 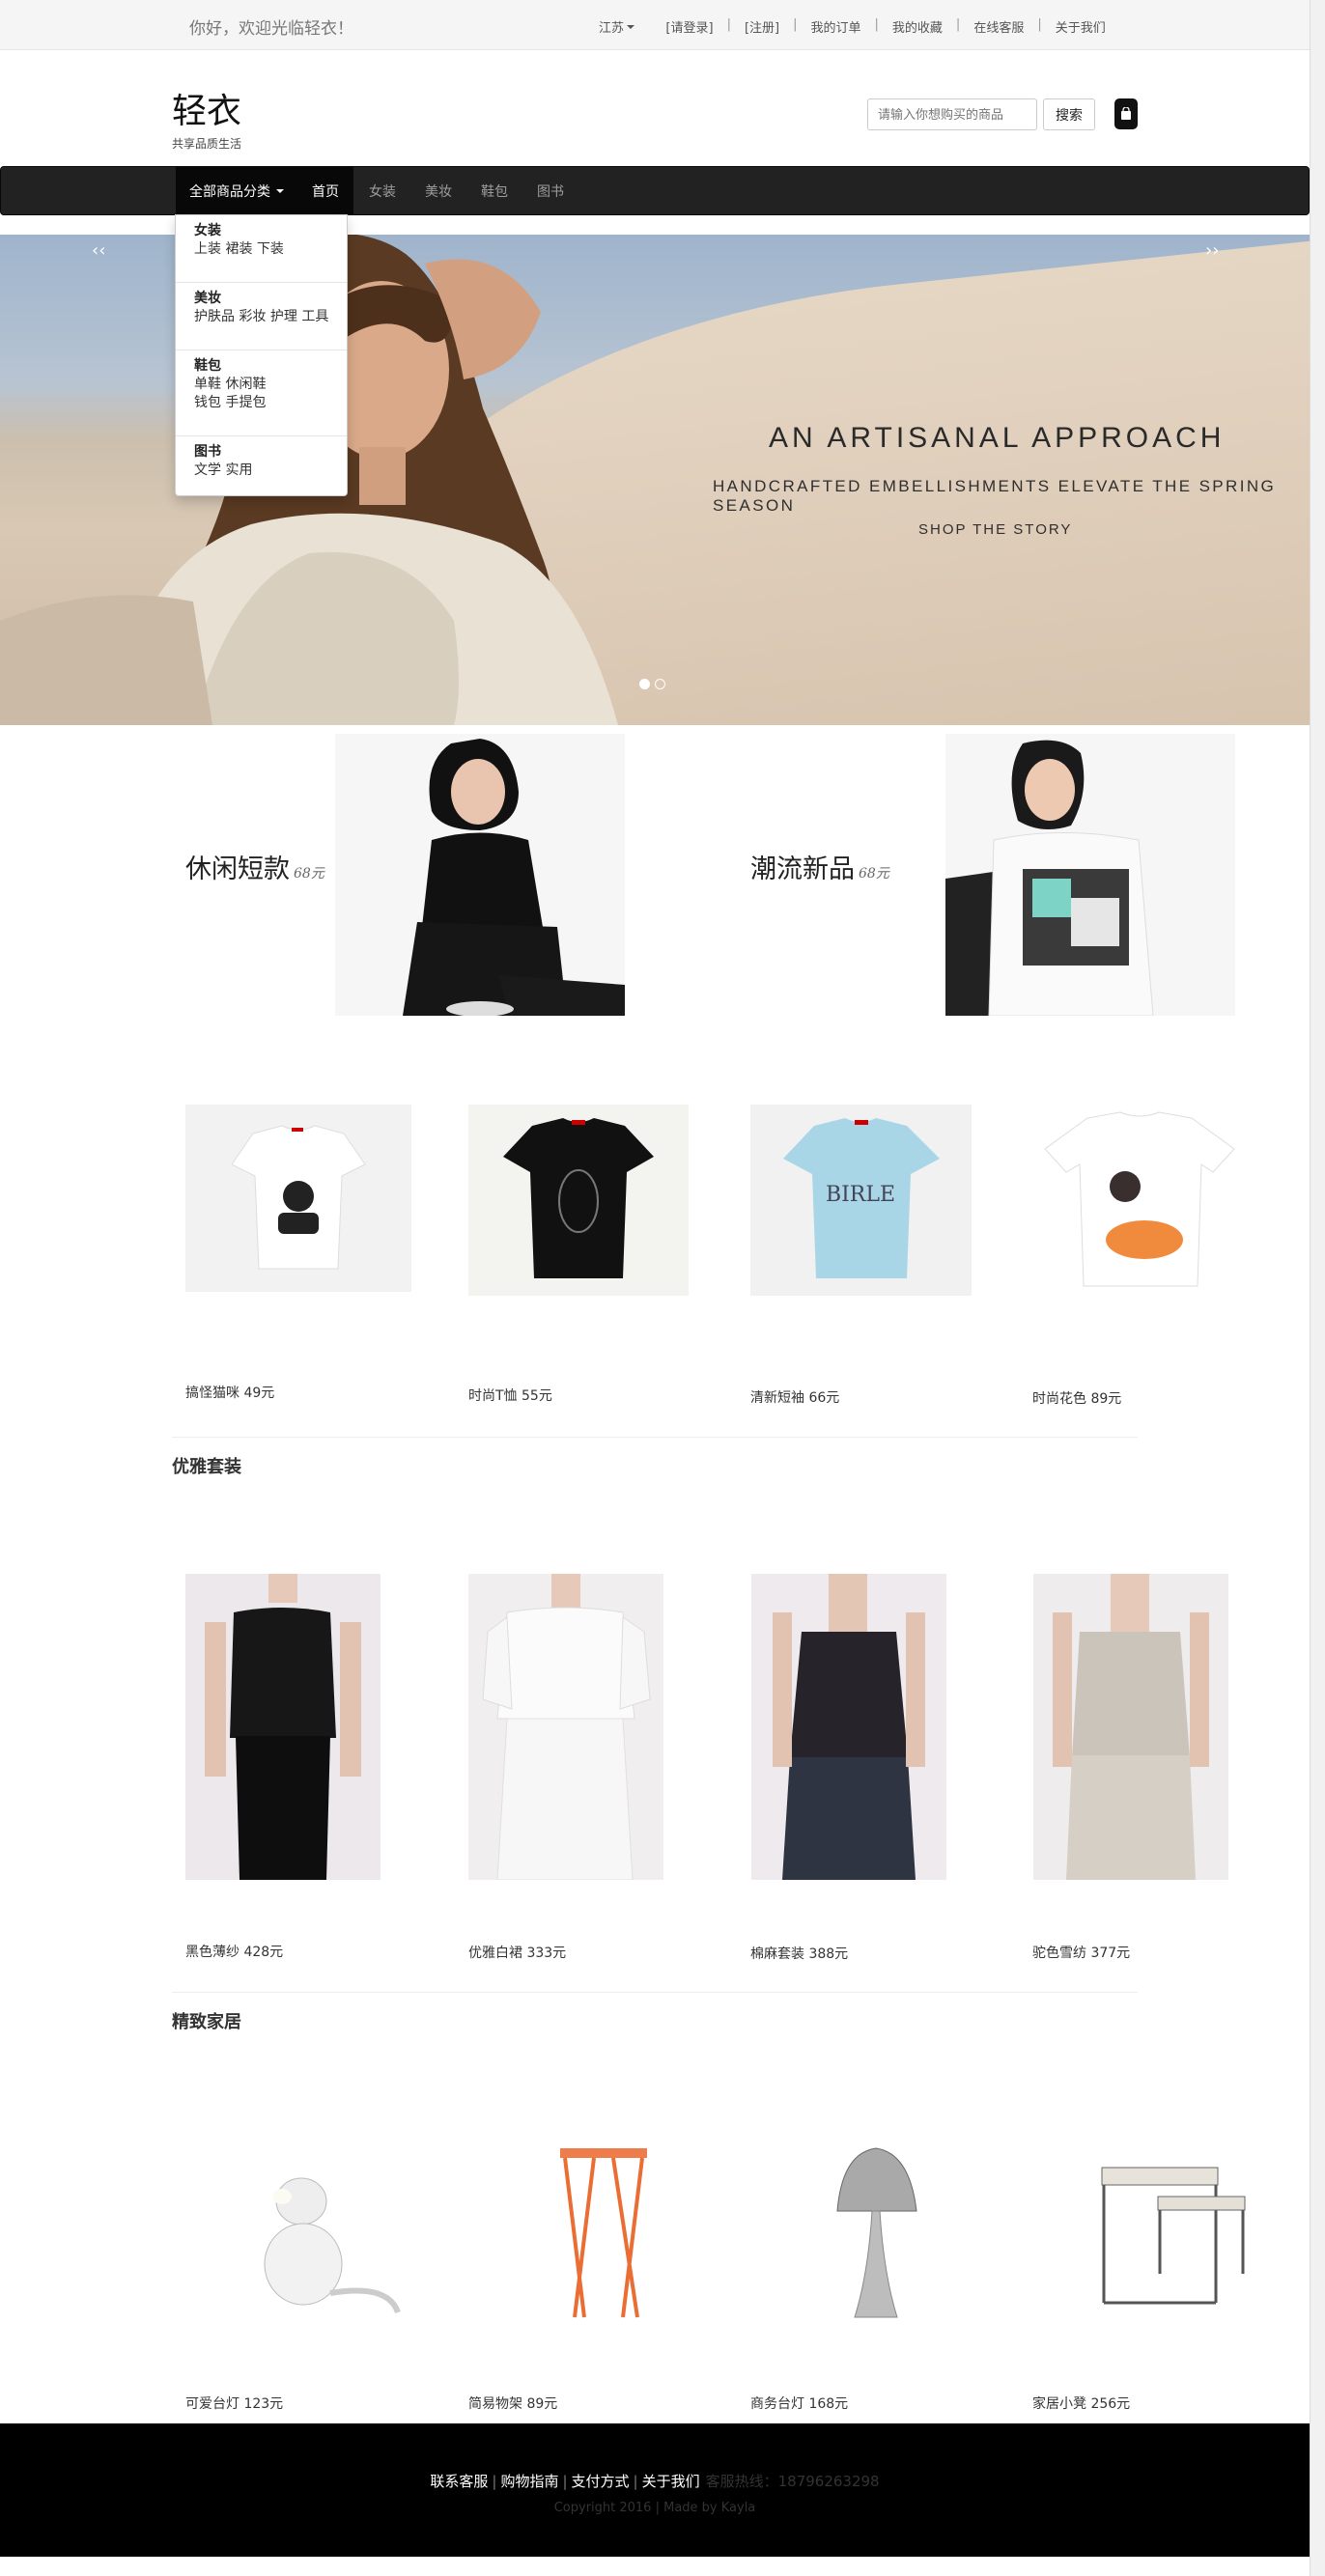 I want to click on carousel-next-button: ››, so click(x=1212, y=251).